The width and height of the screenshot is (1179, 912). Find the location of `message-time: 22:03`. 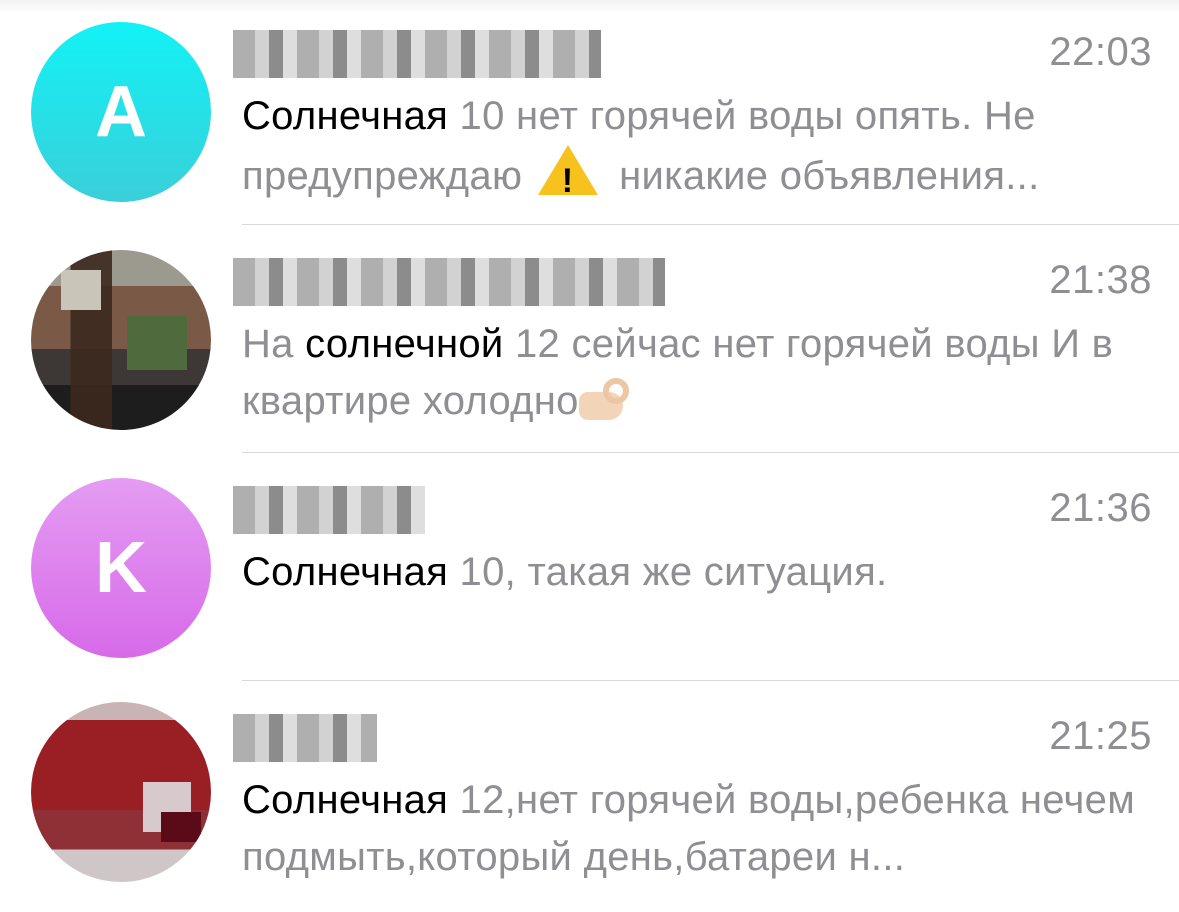

message-time: 22:03 is located at coordinates (1100, 52).